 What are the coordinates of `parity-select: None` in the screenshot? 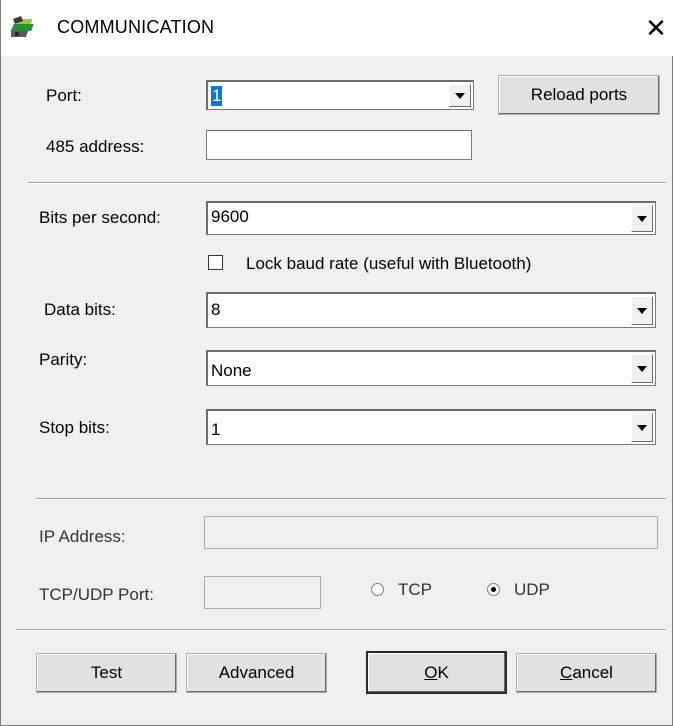 It's located at (431, 368).